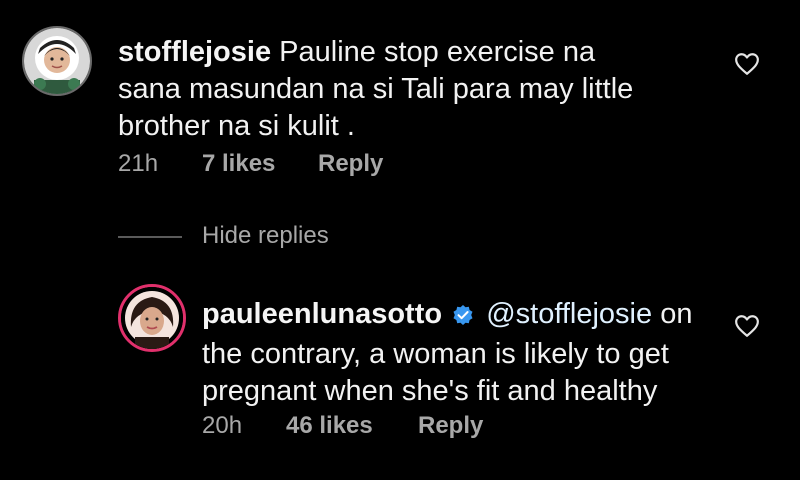 The image size is (800, 480). Describe the element at coordinates (222, 425) in the screenshot. I see `reply-timestamp: 20h` at that location.